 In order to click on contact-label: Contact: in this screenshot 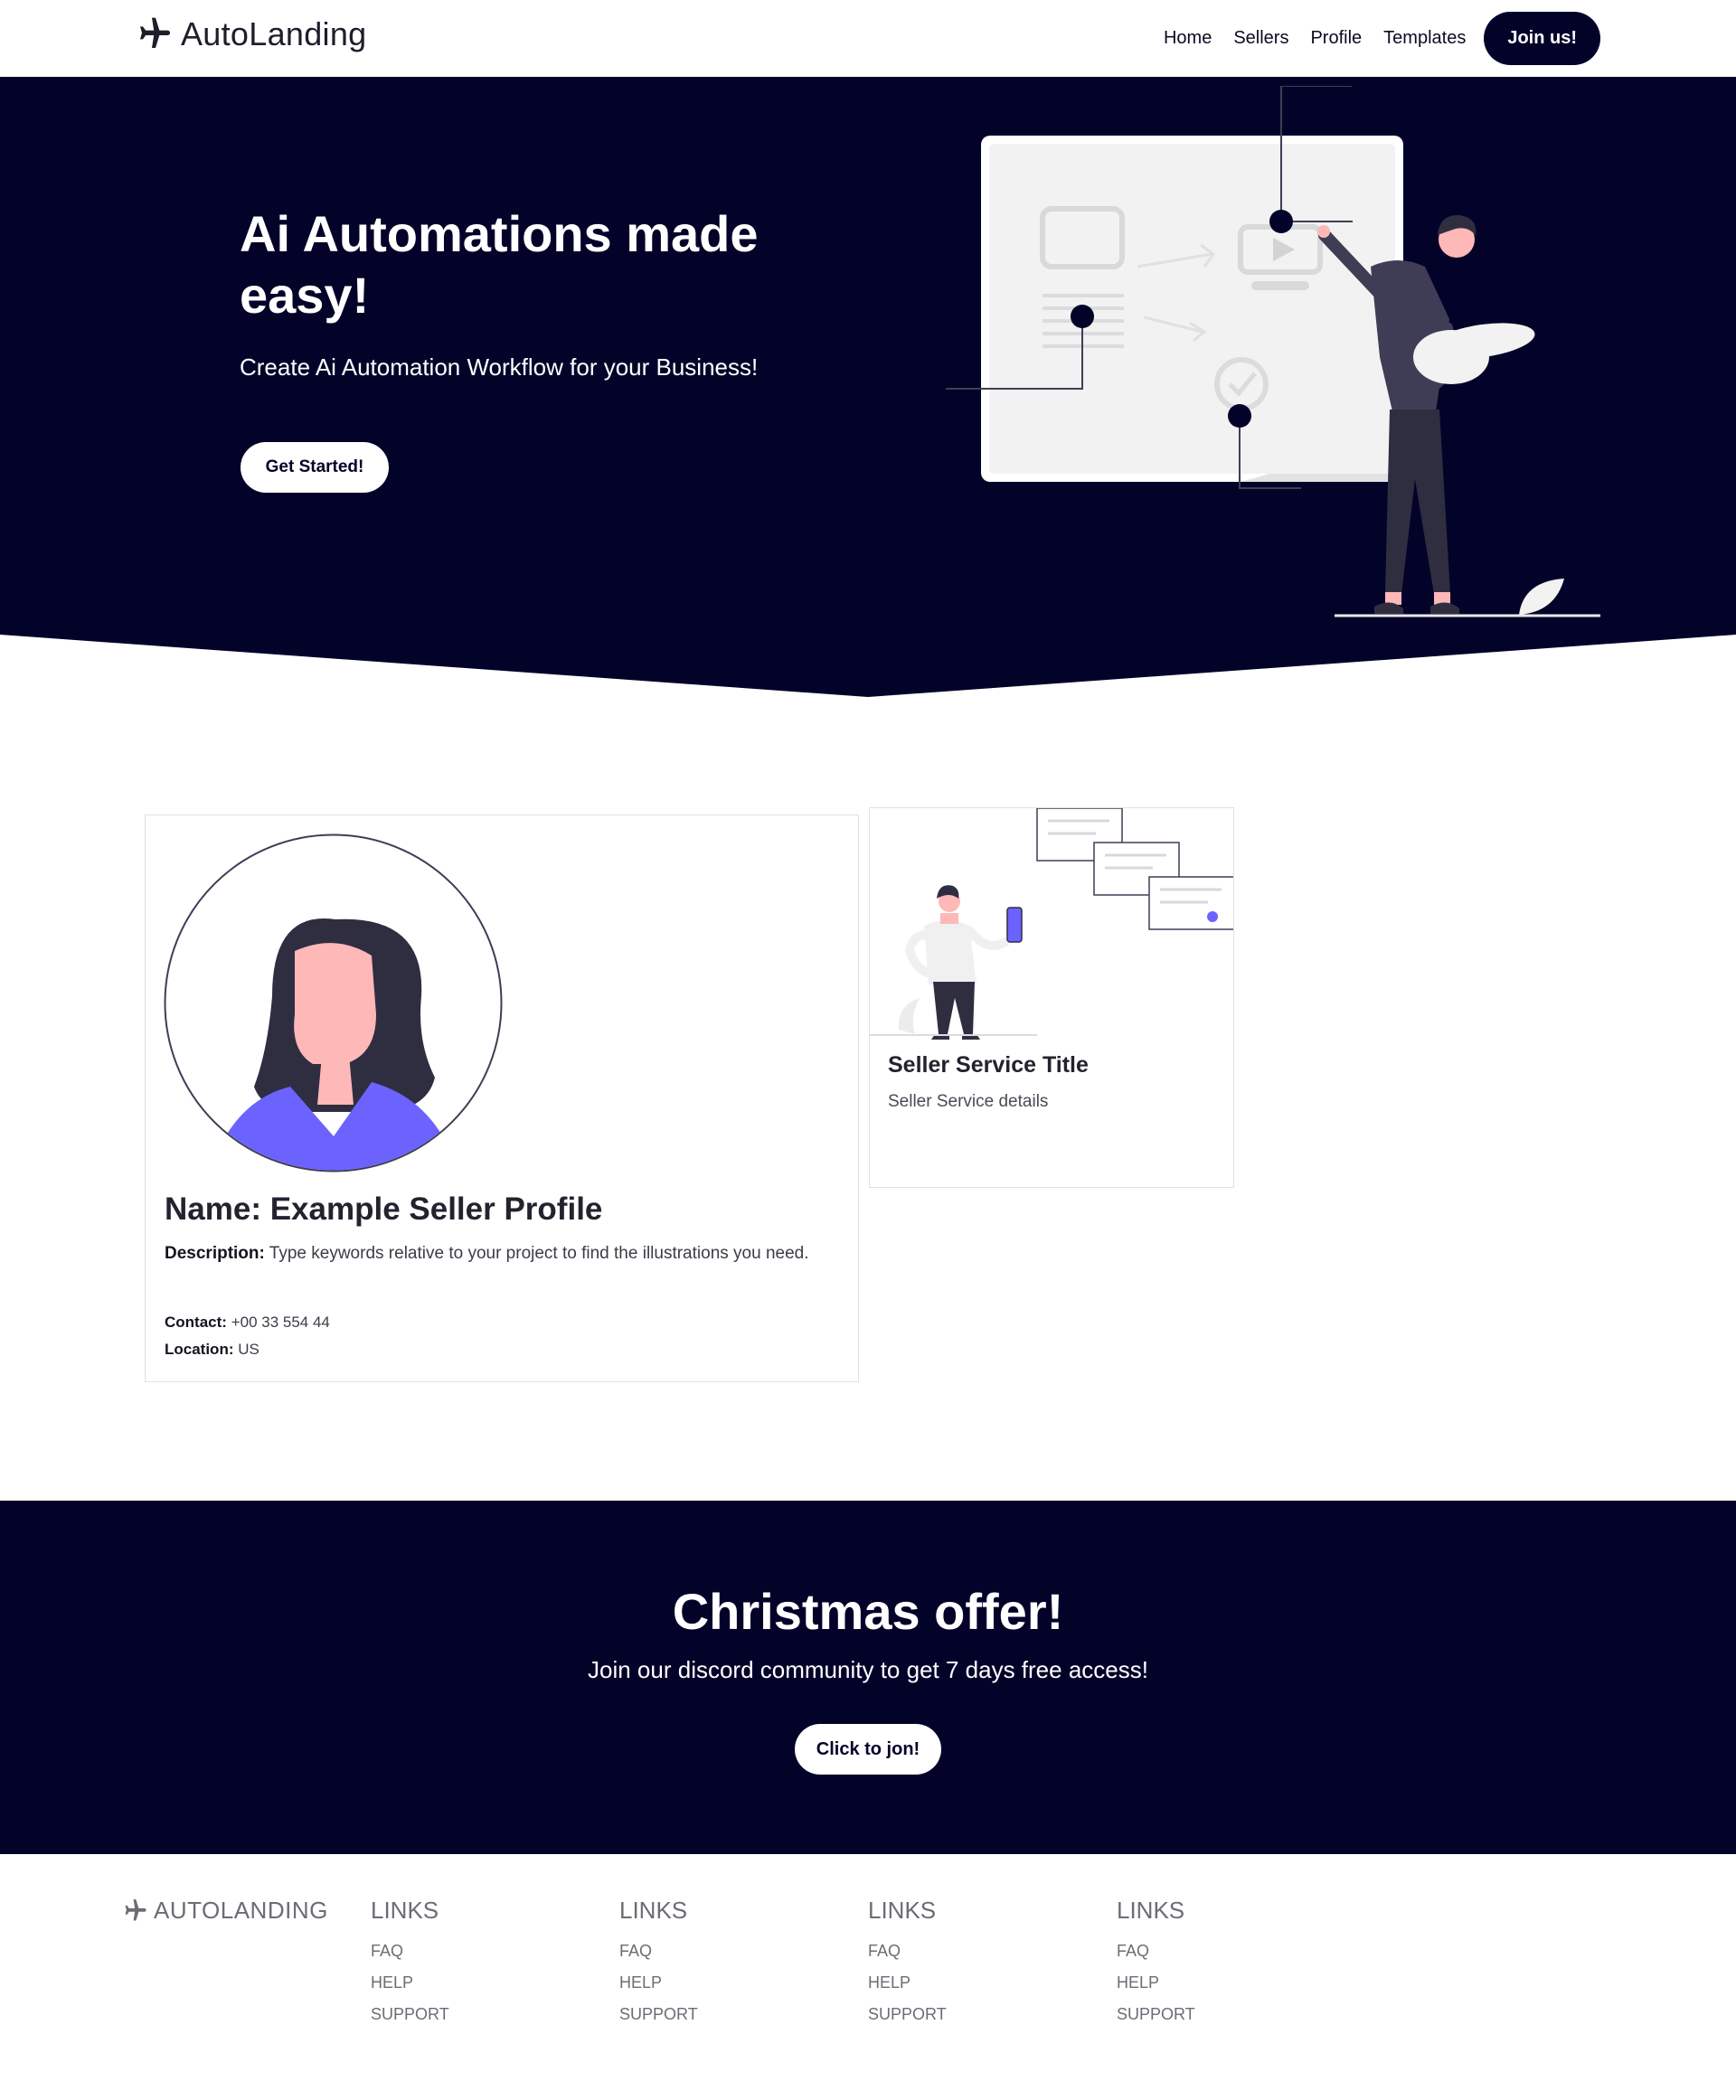, I will do `click(196, 1322)`.